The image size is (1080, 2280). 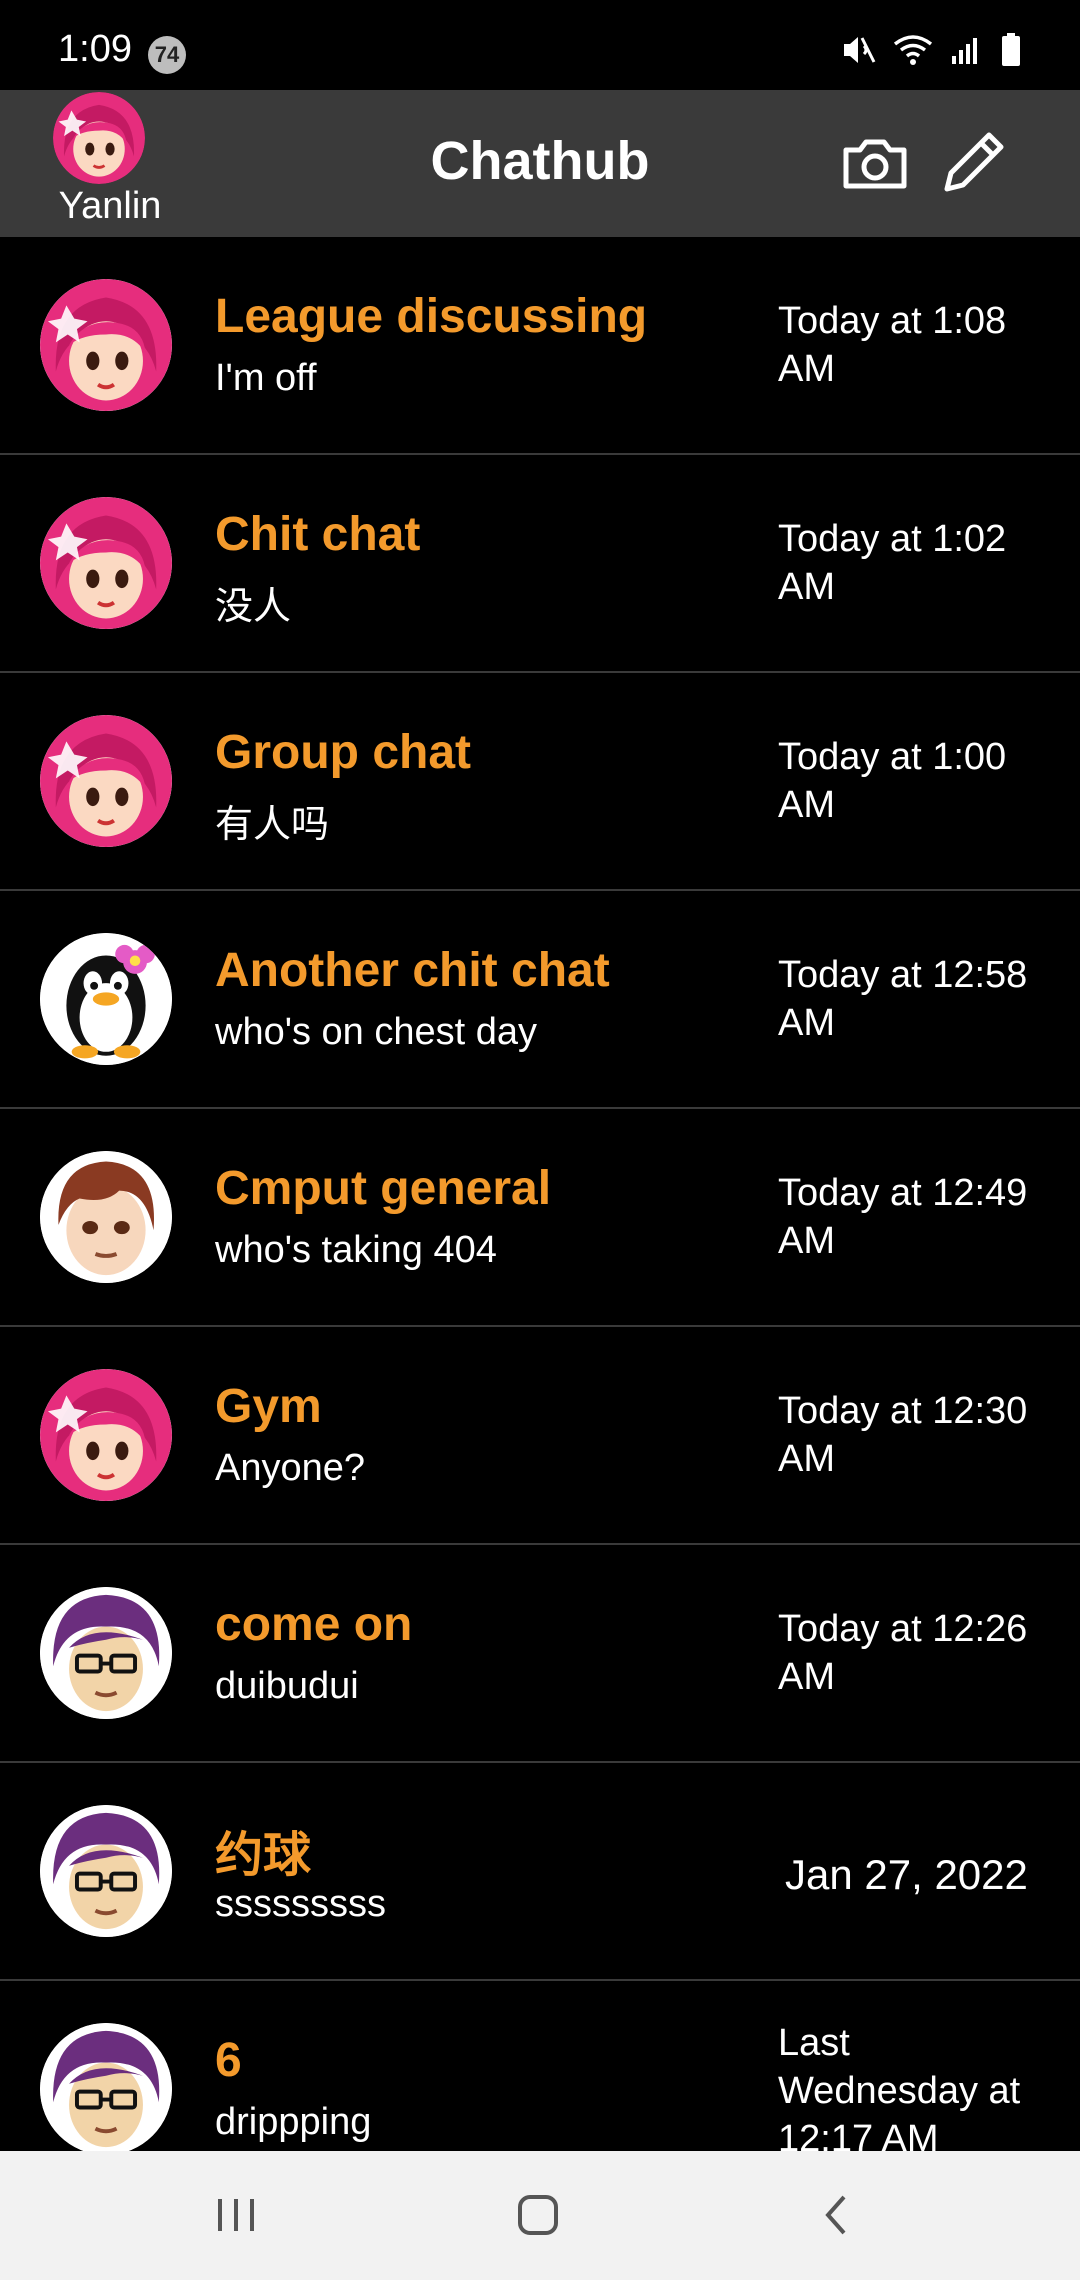 What do you see at coordinates (343, 752) in the screenshot?
I see `chat-title: Group chat` at bounding box center [343, 752].